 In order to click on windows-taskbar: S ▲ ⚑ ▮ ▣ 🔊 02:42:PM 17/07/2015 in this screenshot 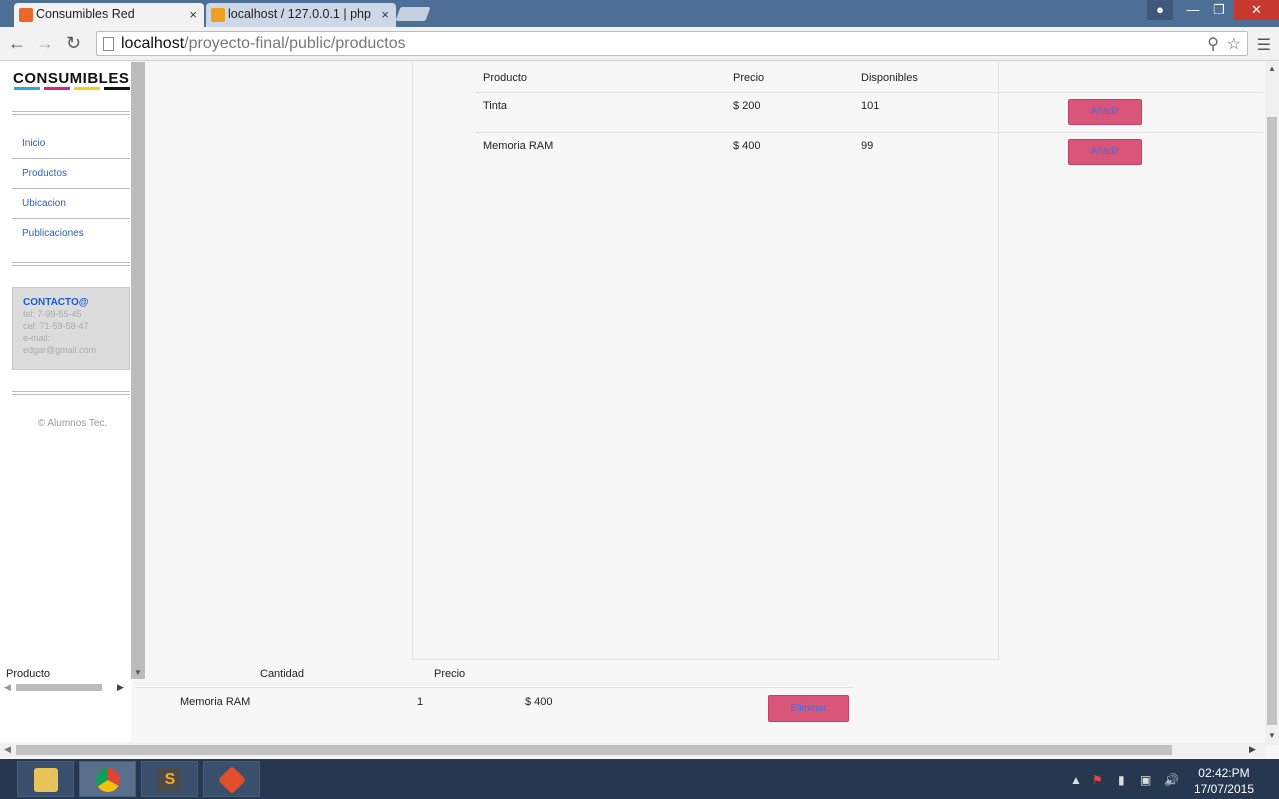, I will do `click(639, 779)`.